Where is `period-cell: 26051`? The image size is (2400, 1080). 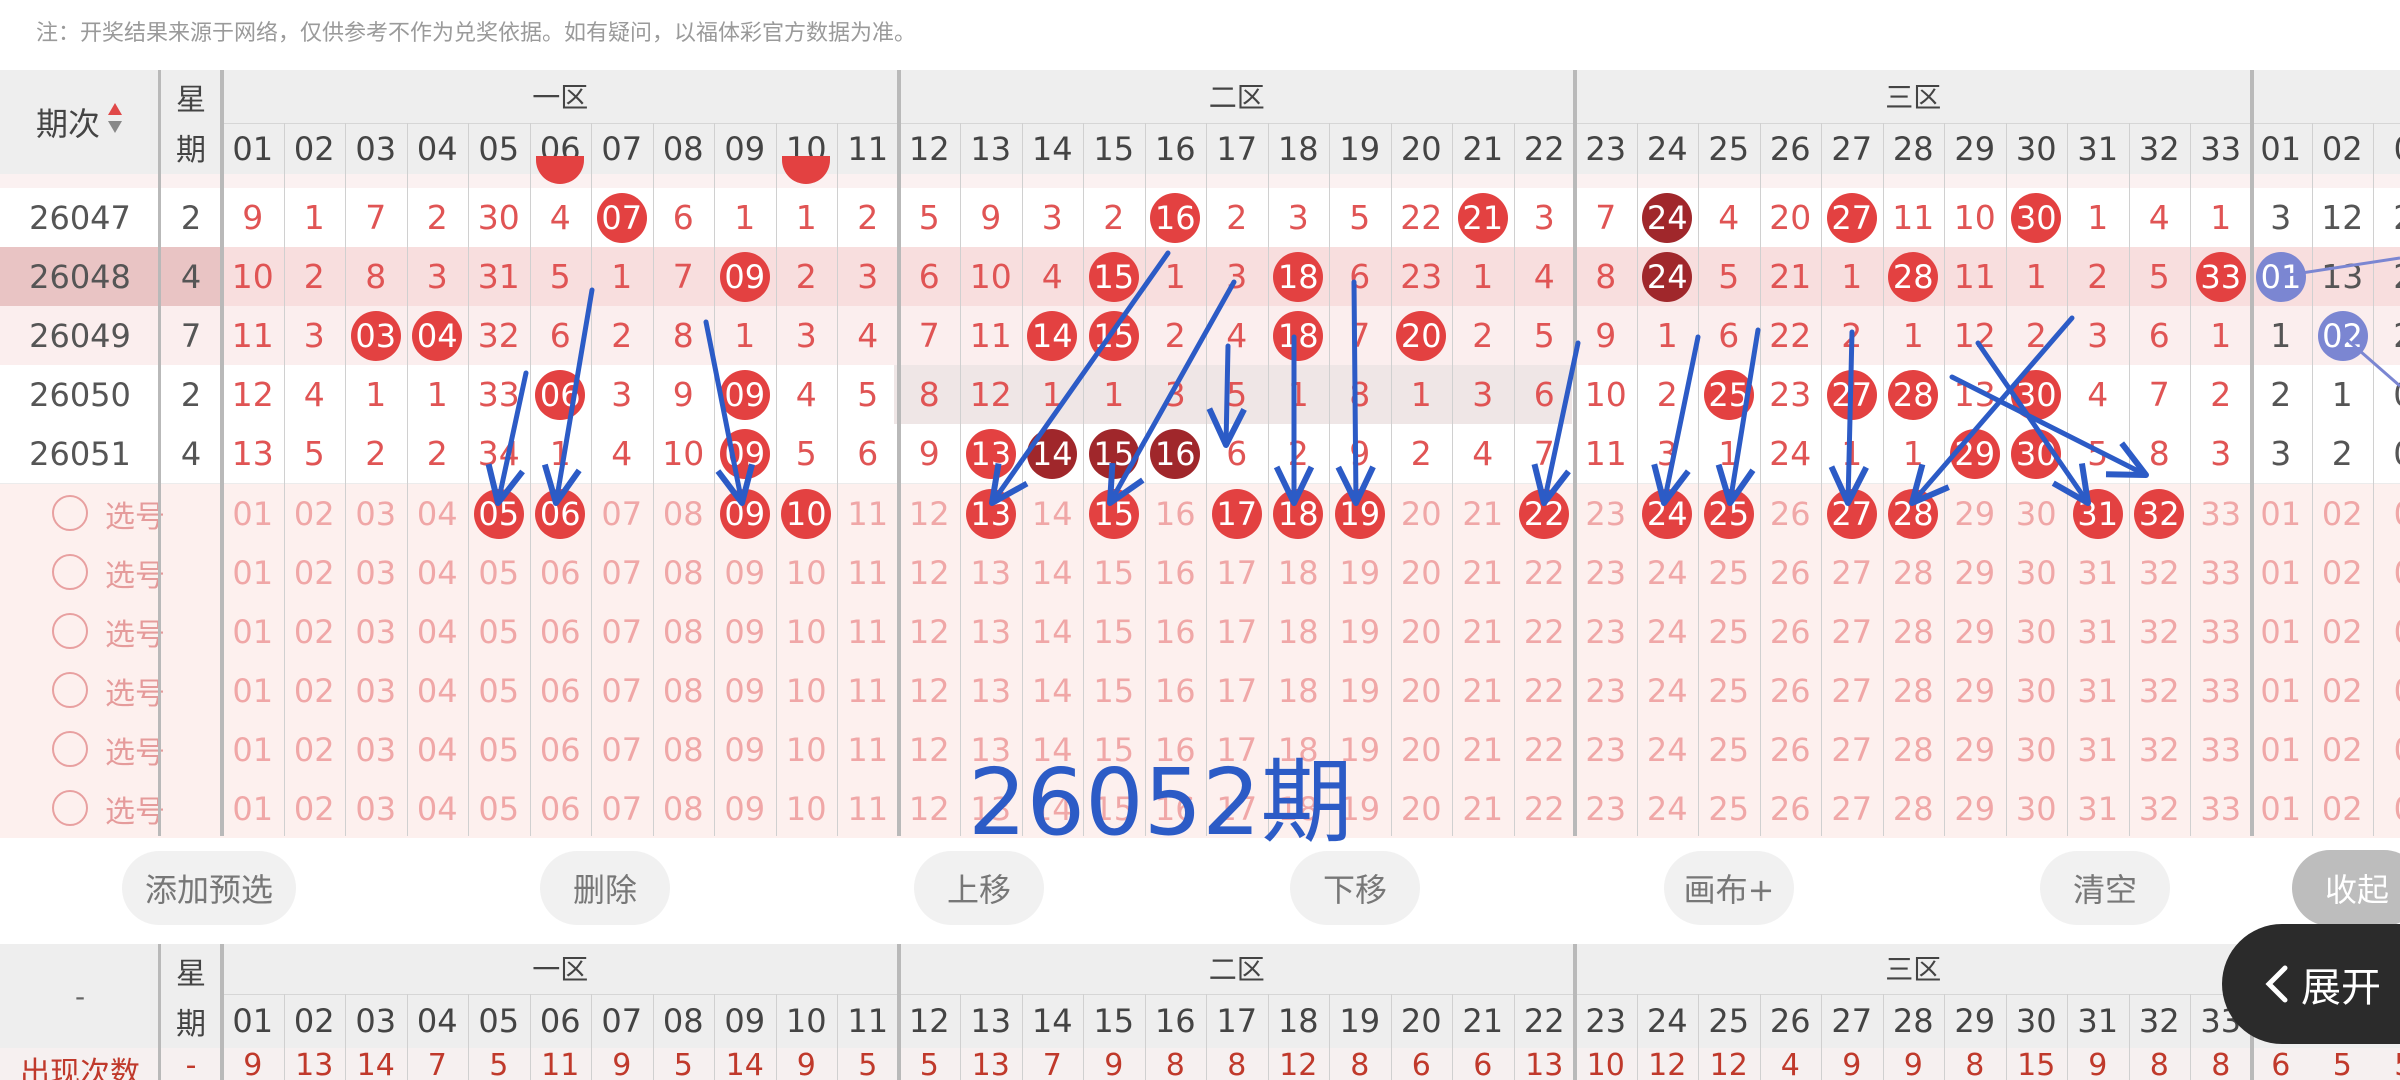 period-cell: 26051 is located at coordinates (80, 453).